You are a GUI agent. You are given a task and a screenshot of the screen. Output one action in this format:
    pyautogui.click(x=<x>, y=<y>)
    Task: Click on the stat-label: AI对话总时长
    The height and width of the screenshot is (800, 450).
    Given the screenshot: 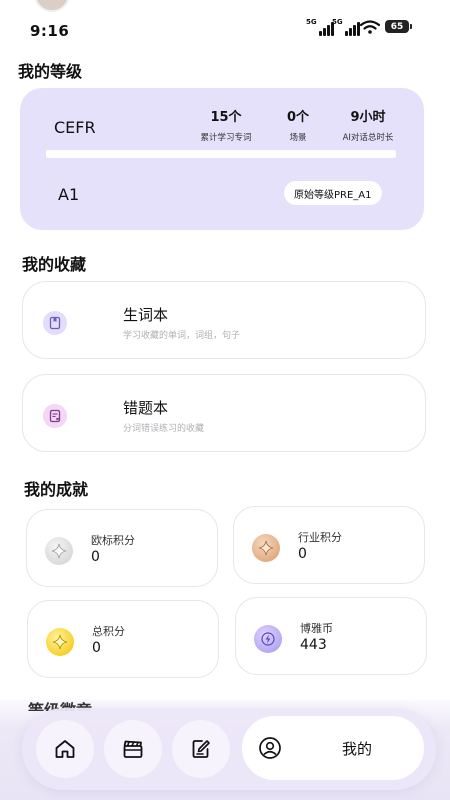 What is the action you would take?
    pyautogui.click(x=368, y=138)
    